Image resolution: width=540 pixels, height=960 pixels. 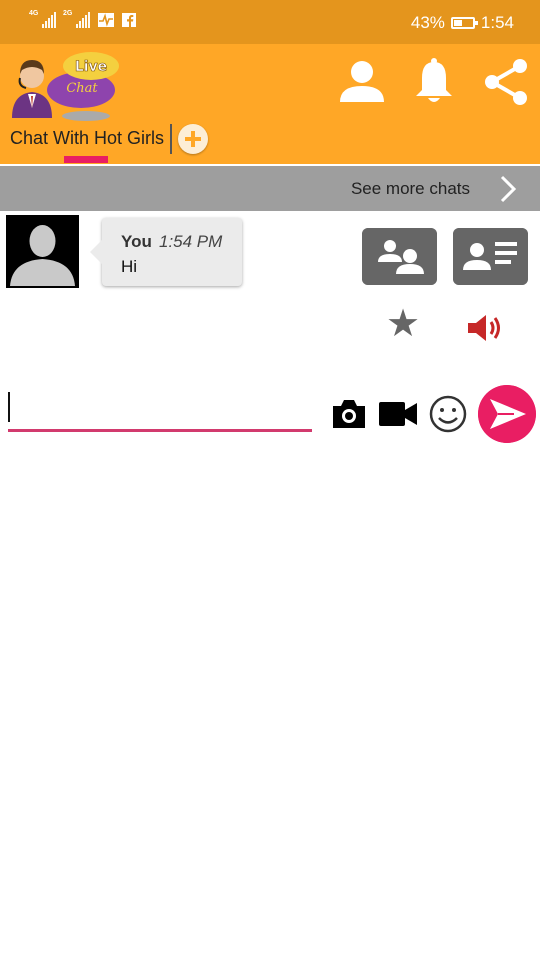 I want to click on clock: 1:54, so click(x=497, y=22).